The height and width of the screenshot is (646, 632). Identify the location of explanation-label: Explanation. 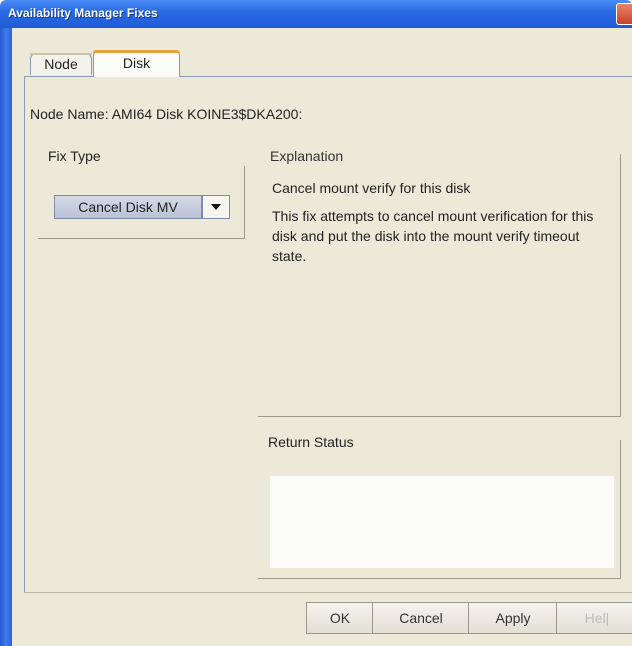
(307, 156).